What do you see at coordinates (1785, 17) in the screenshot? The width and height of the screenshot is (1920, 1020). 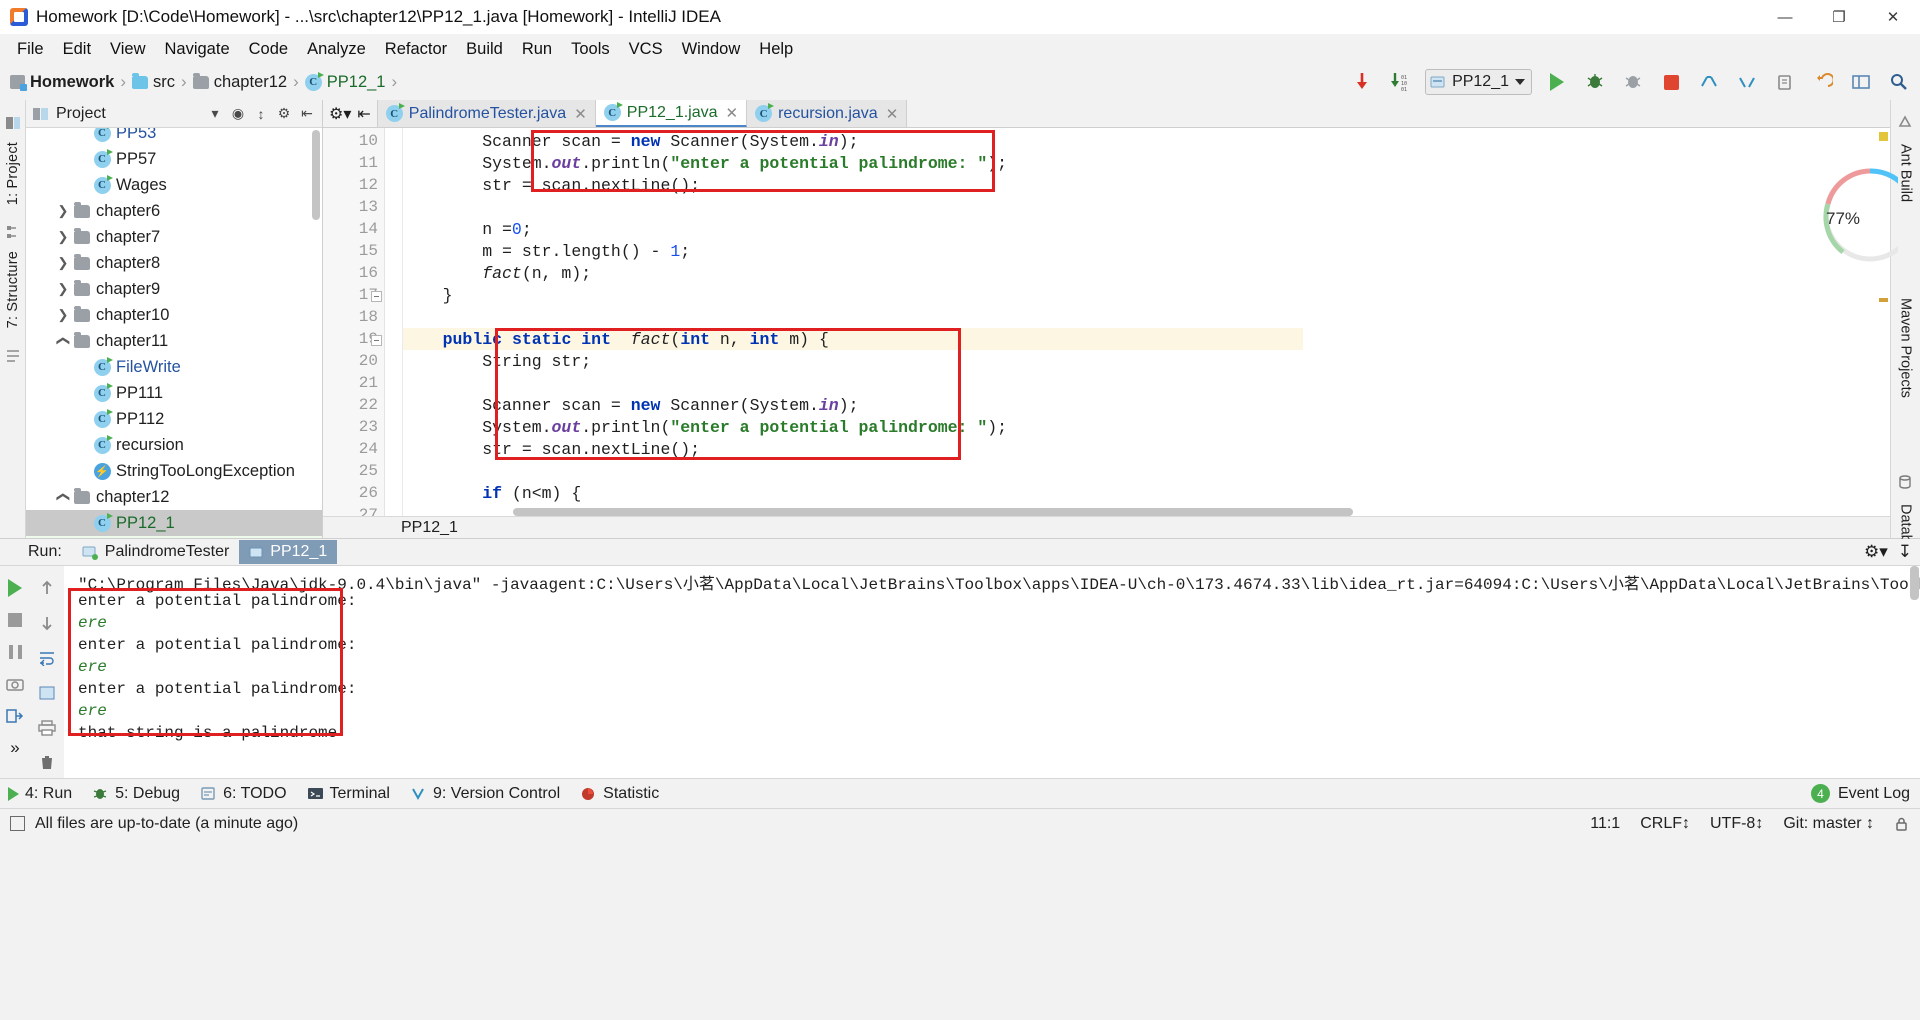 I see `minimize-button: —` at bounding box center [1785, 17].